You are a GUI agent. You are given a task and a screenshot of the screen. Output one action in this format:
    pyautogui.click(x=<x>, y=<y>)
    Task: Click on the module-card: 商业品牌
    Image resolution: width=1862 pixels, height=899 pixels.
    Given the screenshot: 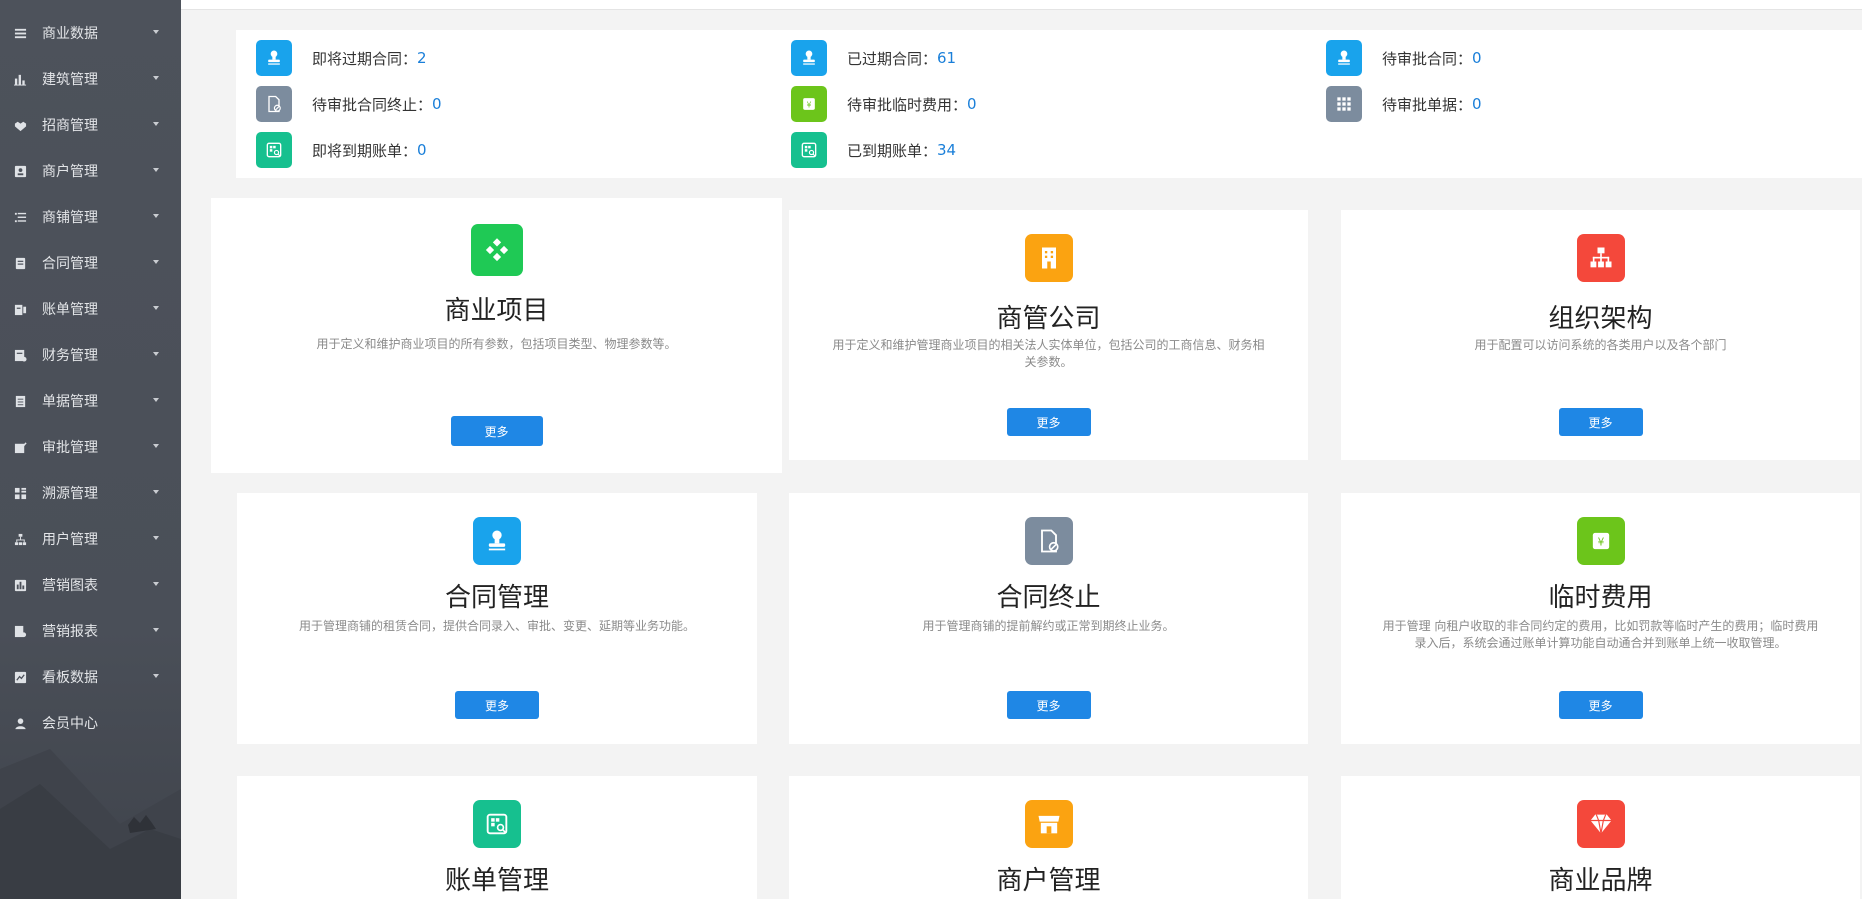 What is the action you would take?
    pyautogui.click(x=1600, y=837)
    